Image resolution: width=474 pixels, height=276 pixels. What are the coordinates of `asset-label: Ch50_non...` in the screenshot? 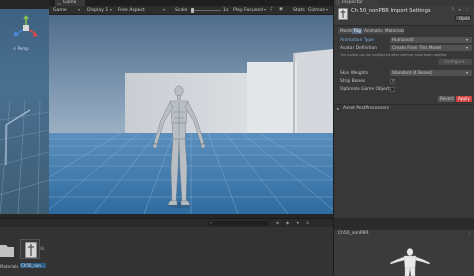 It's located at (33, 265).